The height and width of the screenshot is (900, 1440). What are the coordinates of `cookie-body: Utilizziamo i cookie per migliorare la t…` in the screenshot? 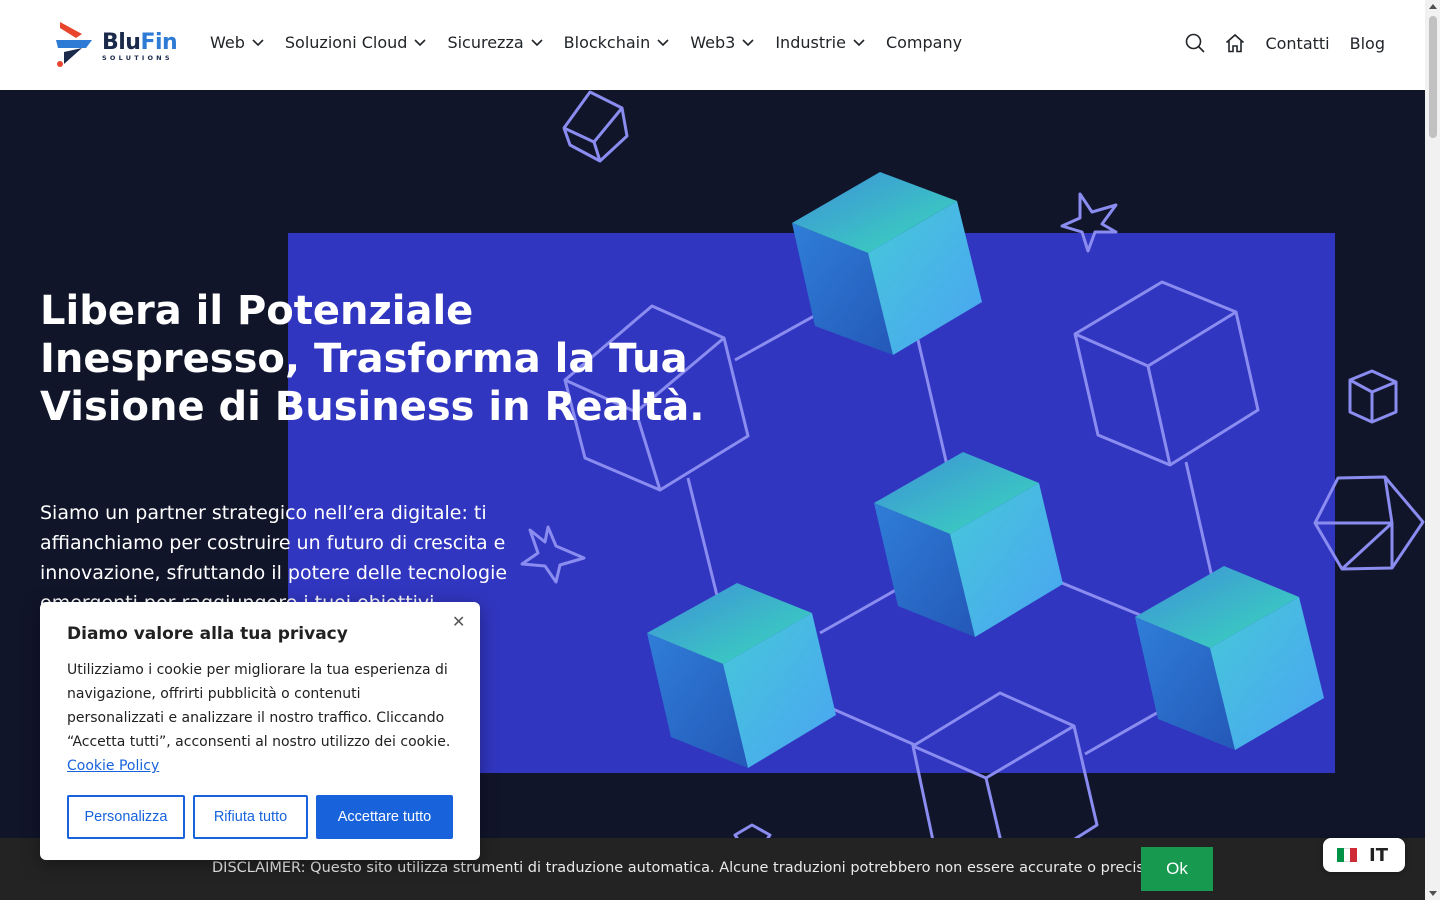 It's located at (263, 718).